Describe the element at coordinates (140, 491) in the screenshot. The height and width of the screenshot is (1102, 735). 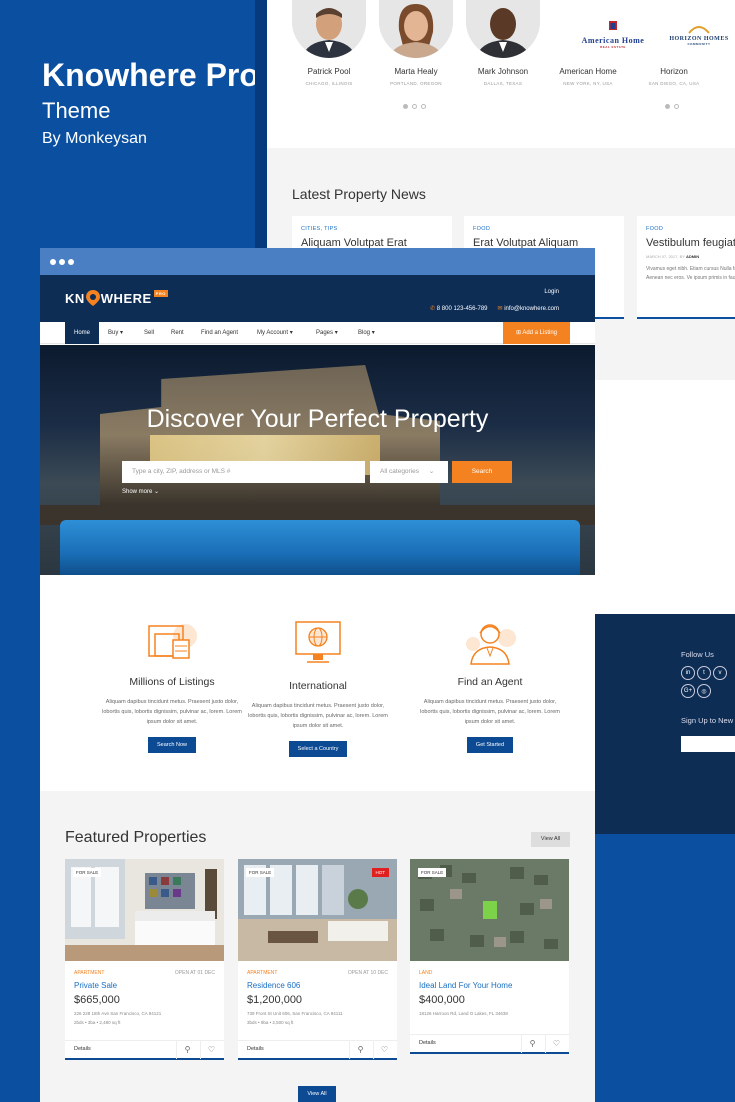
I see `show-more-toggle: Show more ⌄` at that location.